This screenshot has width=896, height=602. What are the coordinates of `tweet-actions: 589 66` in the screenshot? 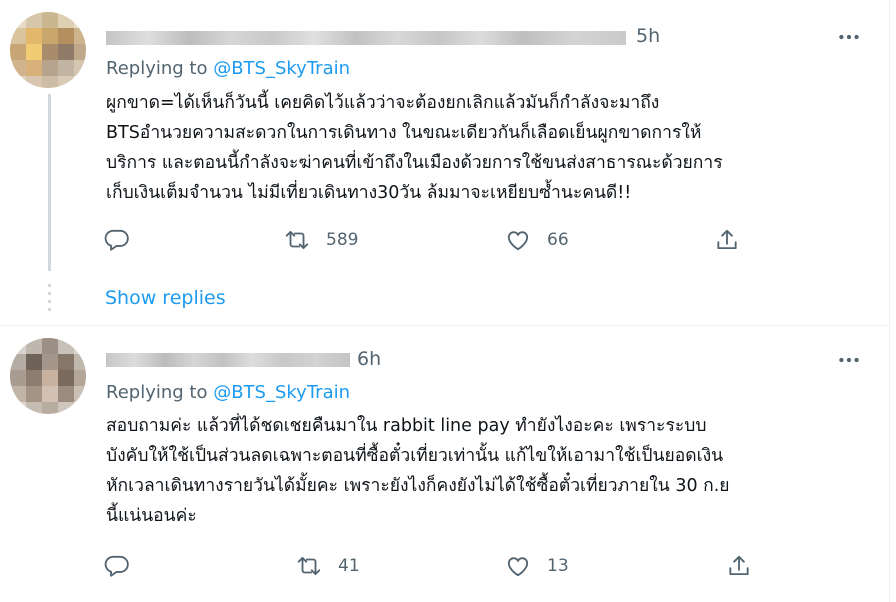 It's located at (424, 240).